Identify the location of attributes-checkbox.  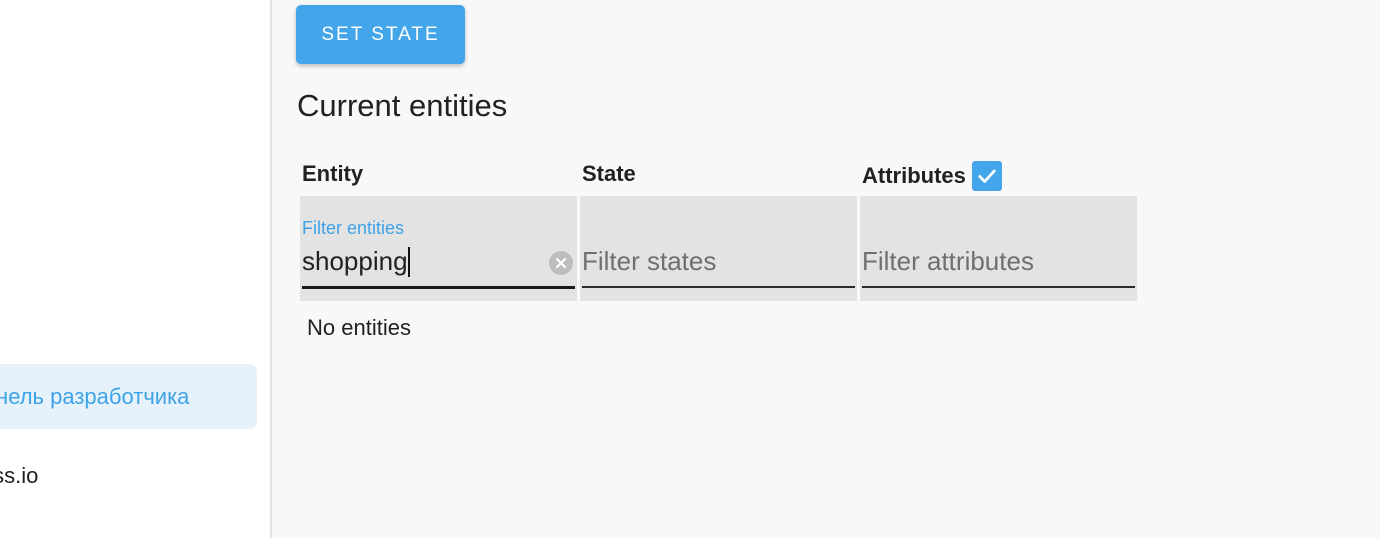
(986, 176).